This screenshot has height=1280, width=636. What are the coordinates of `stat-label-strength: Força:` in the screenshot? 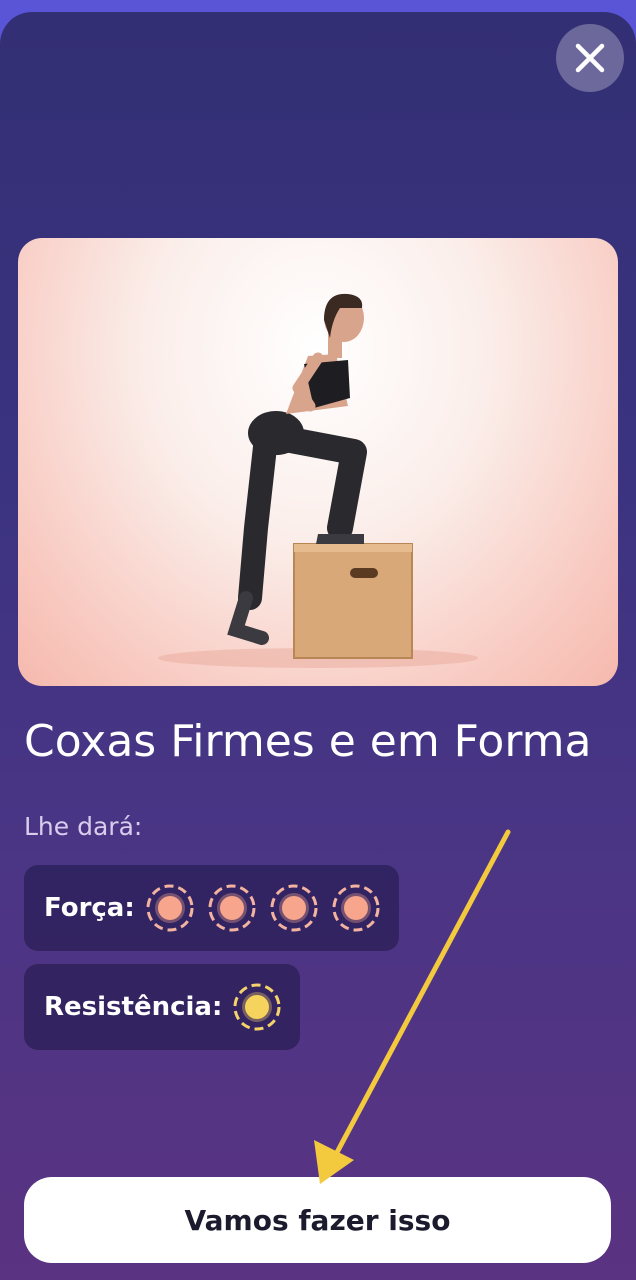 It's located at (89, 908).